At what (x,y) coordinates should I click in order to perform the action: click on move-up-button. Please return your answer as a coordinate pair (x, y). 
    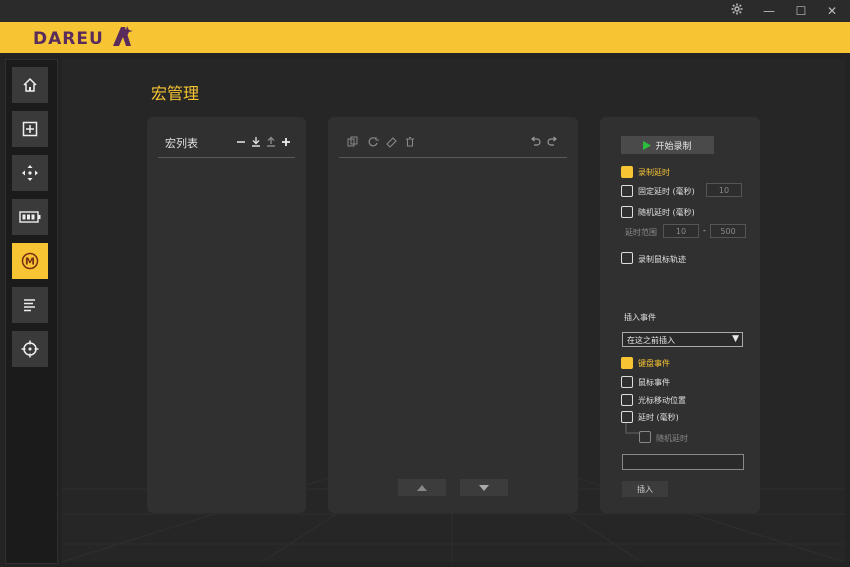
    Looking at the image, I should click on (422, 487).